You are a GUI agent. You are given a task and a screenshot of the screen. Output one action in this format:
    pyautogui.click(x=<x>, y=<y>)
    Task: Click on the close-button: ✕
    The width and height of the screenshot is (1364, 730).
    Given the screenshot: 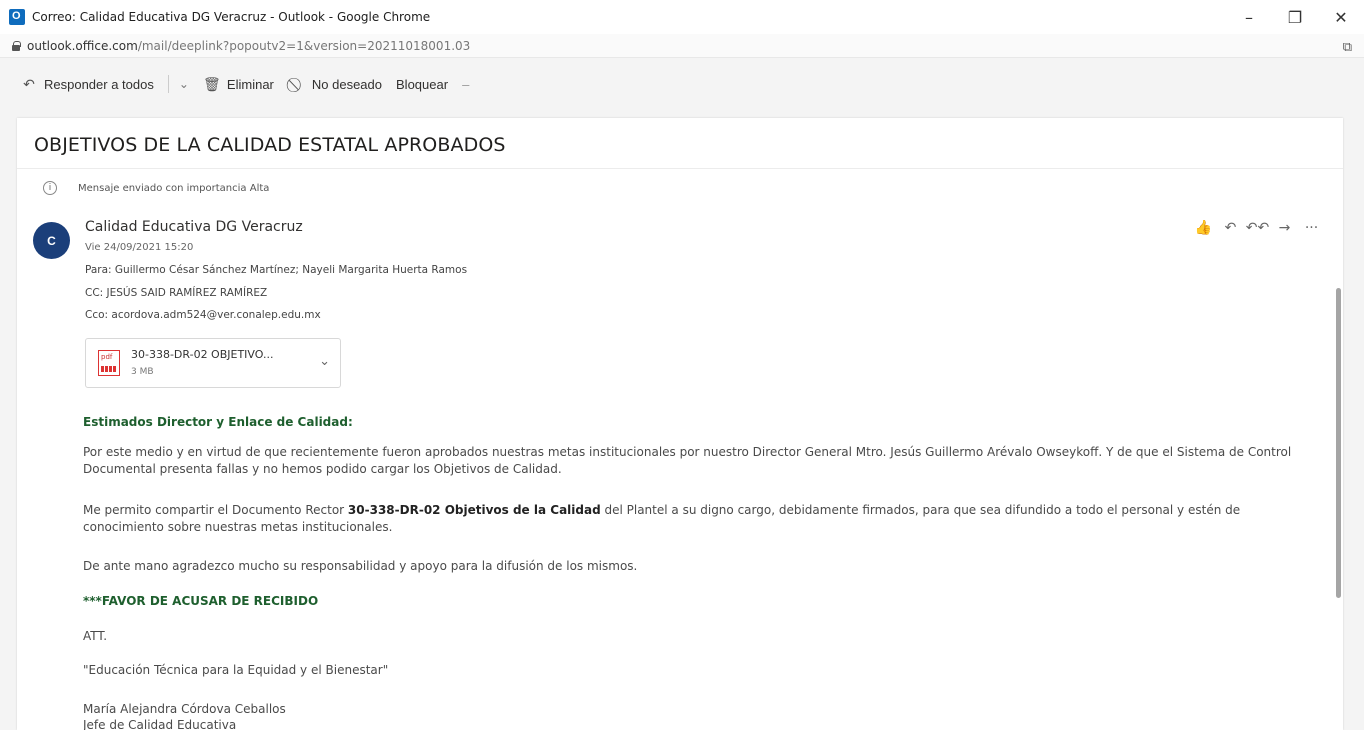 What is the action you would take?
    pyautogui.click(x=1341, y=17)
    